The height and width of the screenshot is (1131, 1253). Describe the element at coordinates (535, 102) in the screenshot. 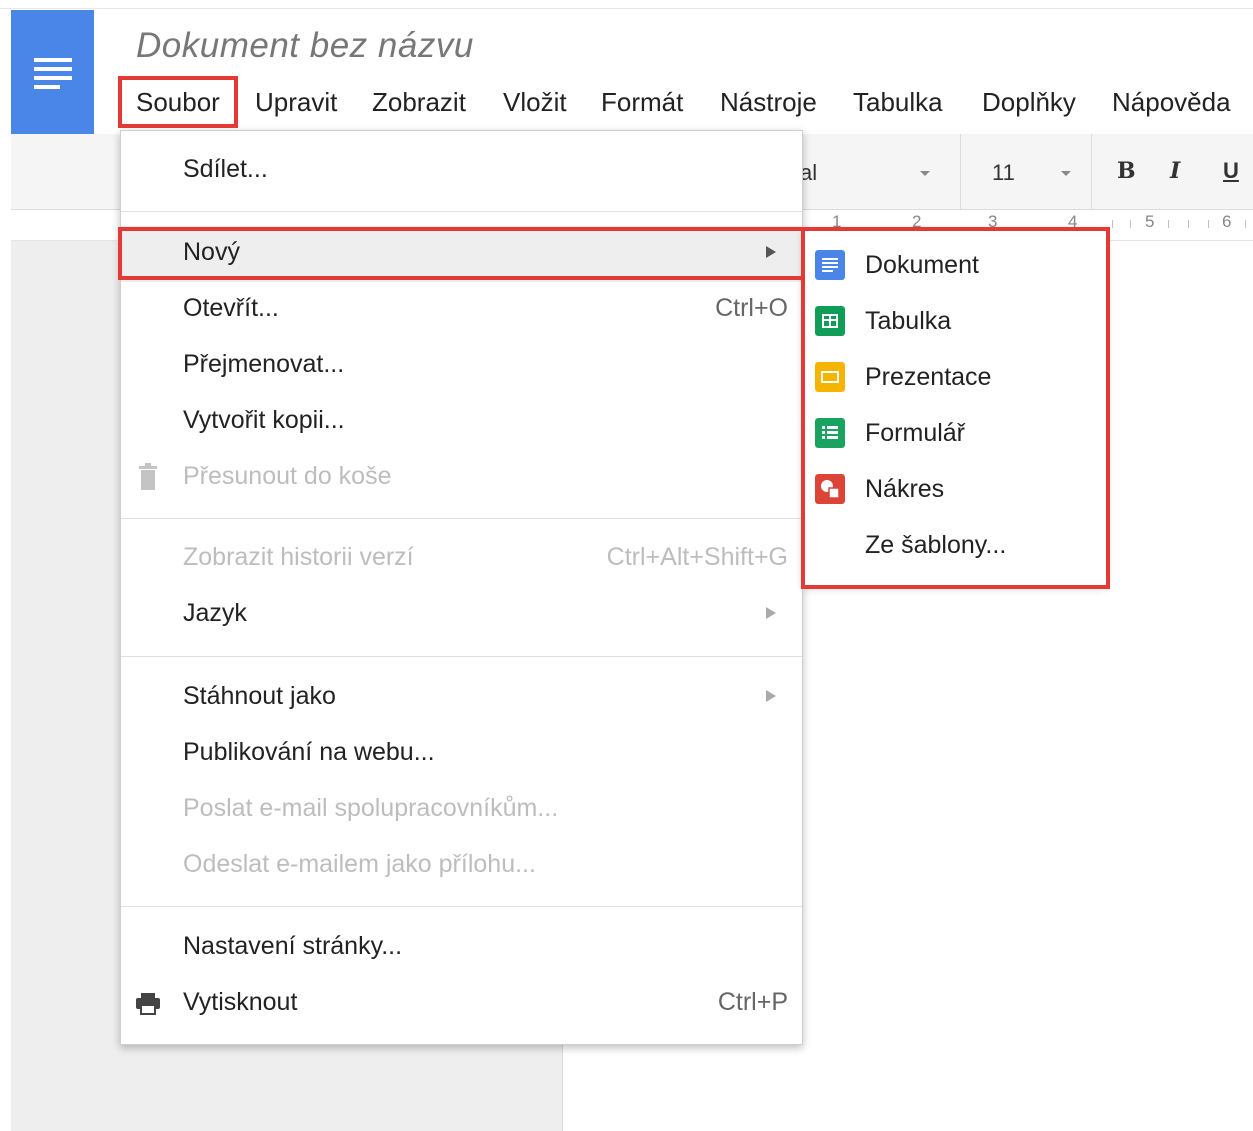

I see `menu-vlozit: Vložit` at that location.